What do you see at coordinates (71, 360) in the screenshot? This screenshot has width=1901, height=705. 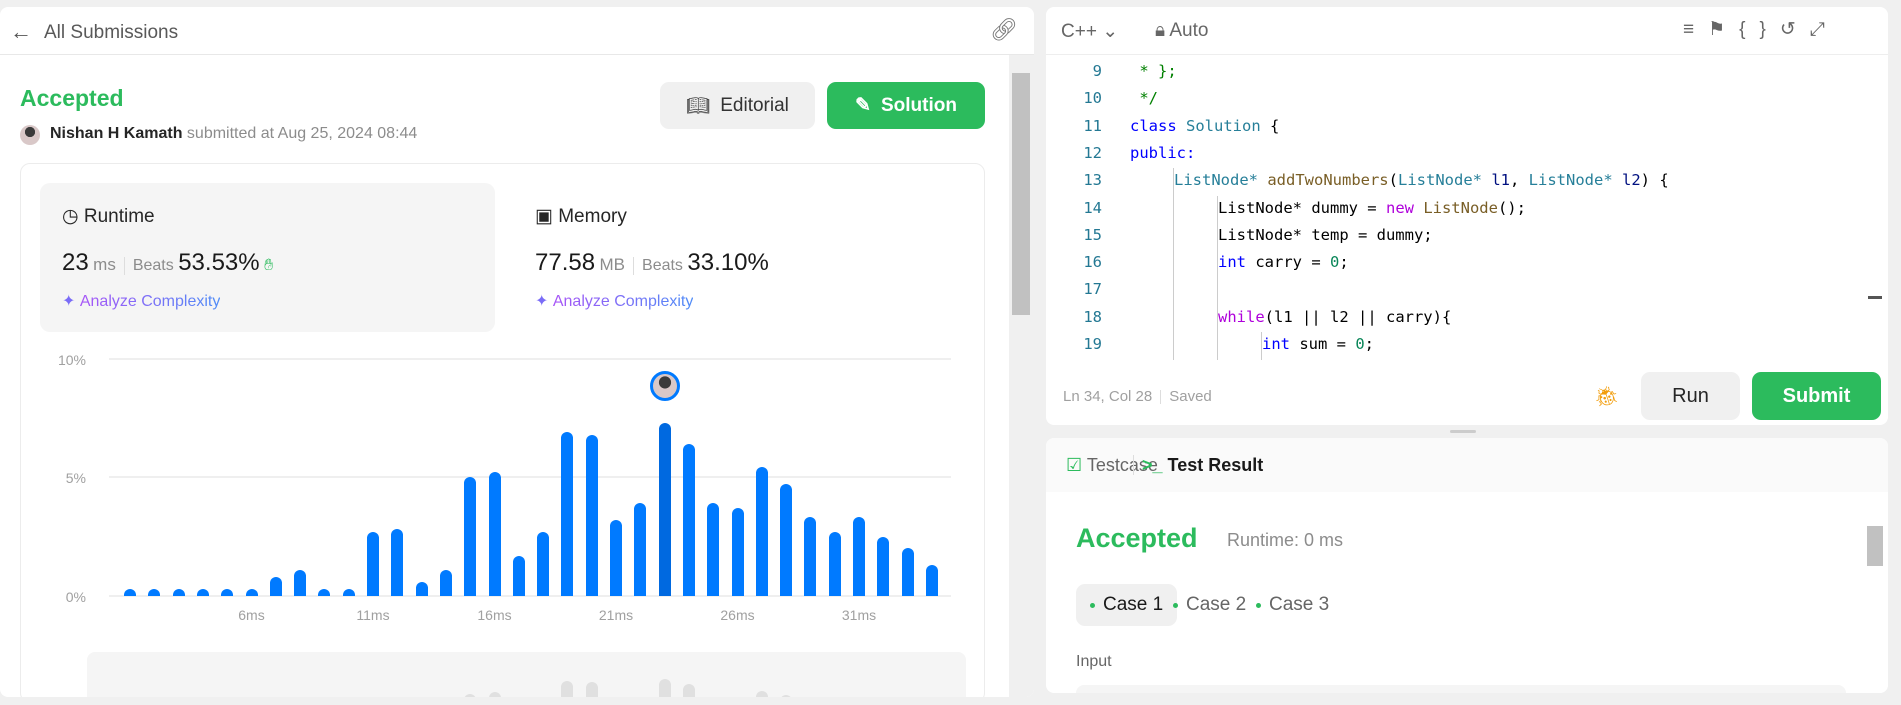 I see `y-tick-label: 10%` at bounding box center [71, 360].